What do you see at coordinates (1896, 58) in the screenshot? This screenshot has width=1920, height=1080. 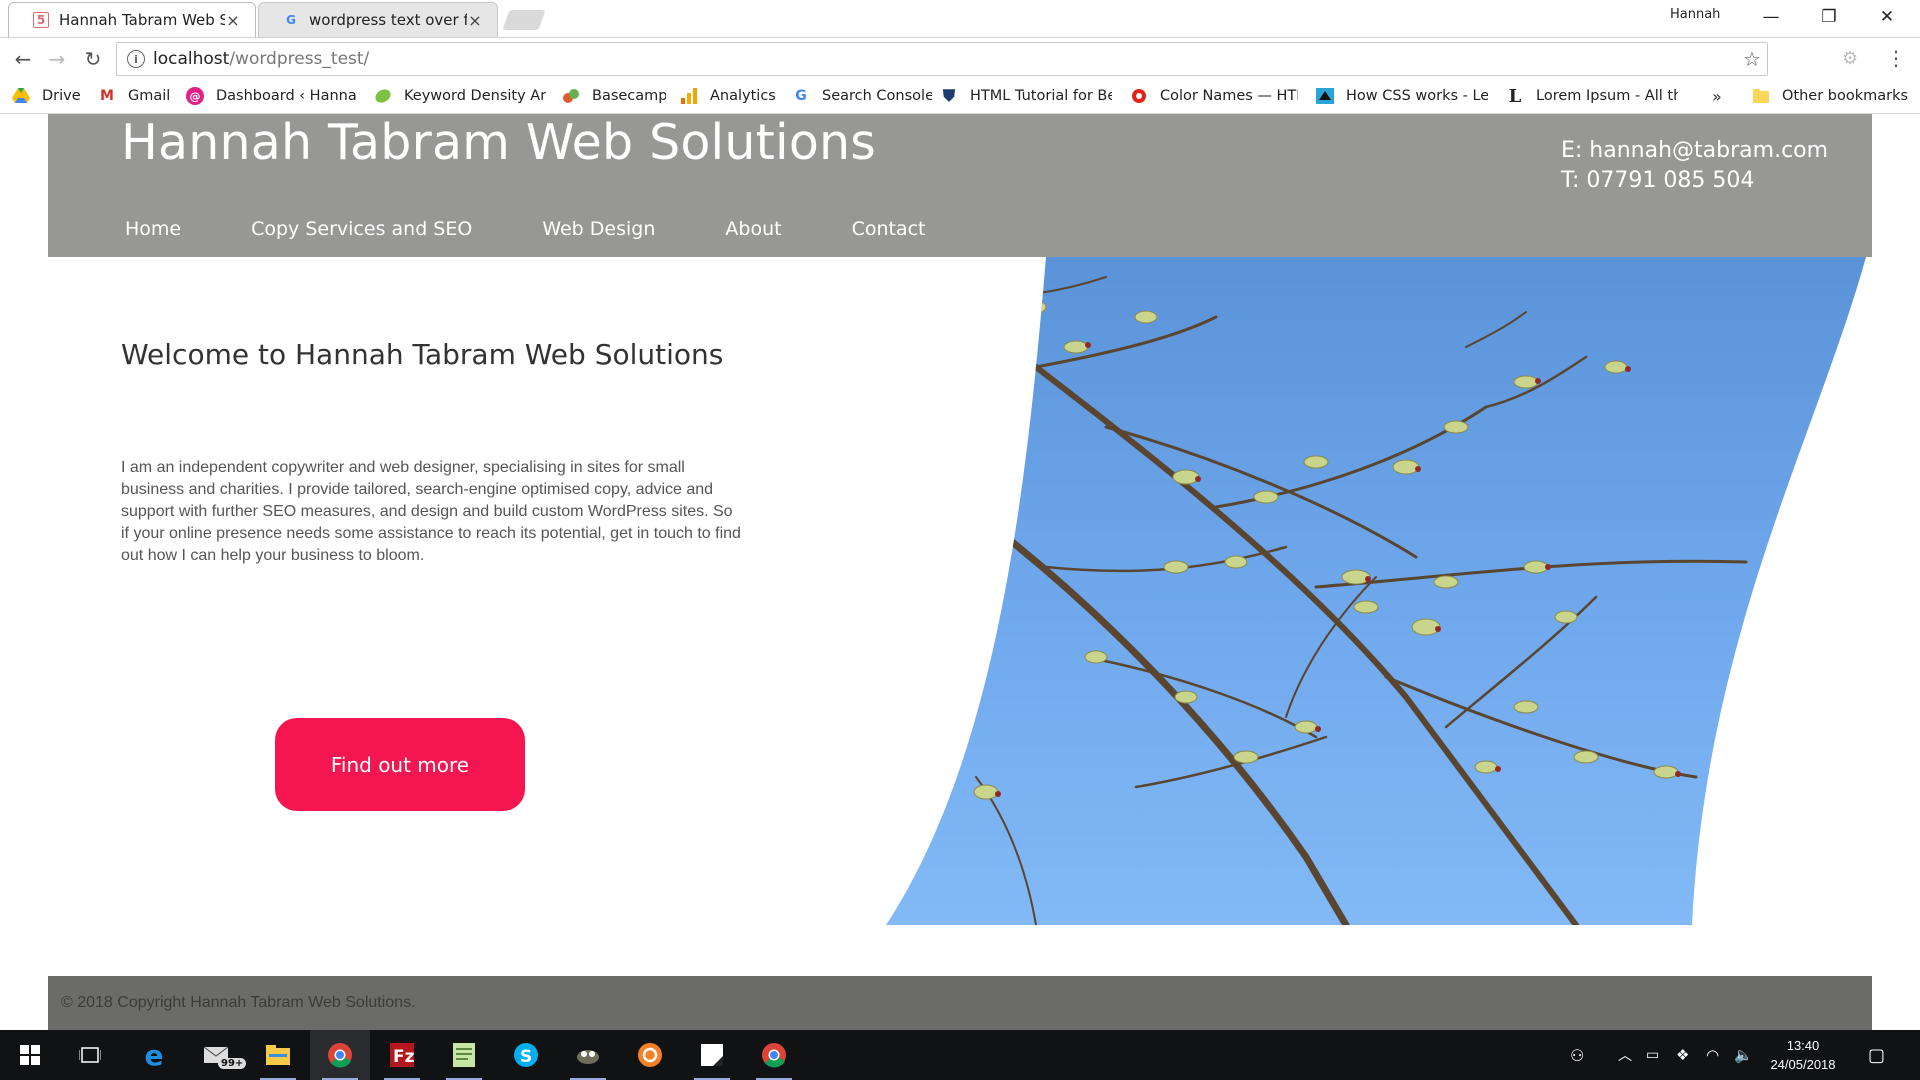 I see `kebab-menu-icon: ⋮` at bounding box center [1896, 58].